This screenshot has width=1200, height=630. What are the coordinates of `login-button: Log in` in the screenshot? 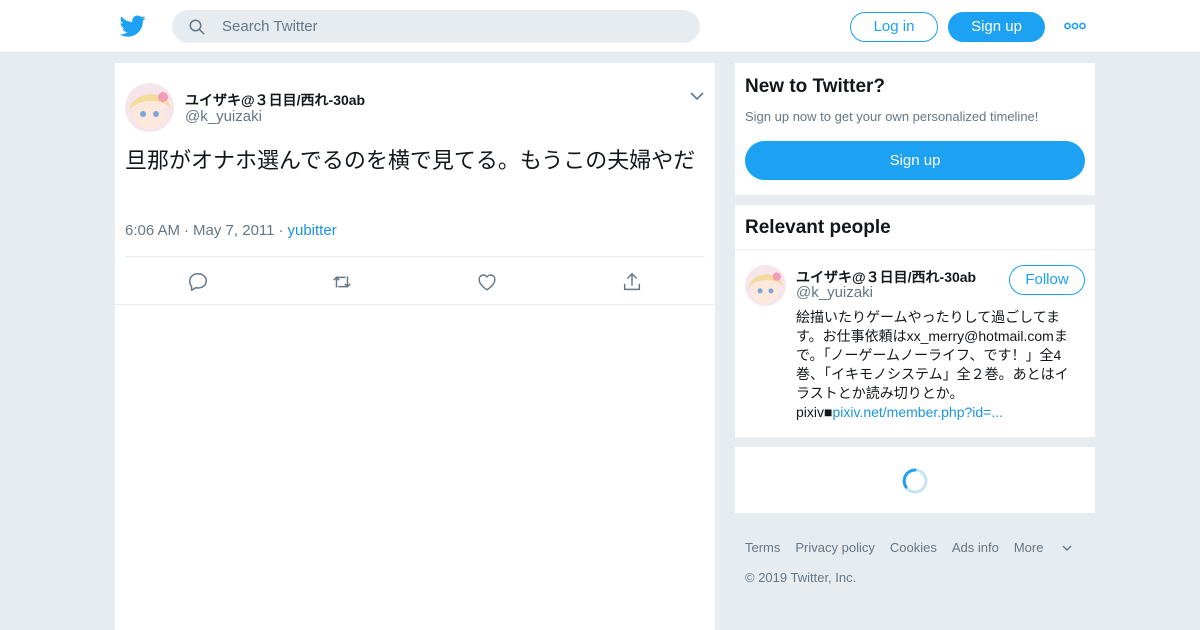 It's located at (894, 27).